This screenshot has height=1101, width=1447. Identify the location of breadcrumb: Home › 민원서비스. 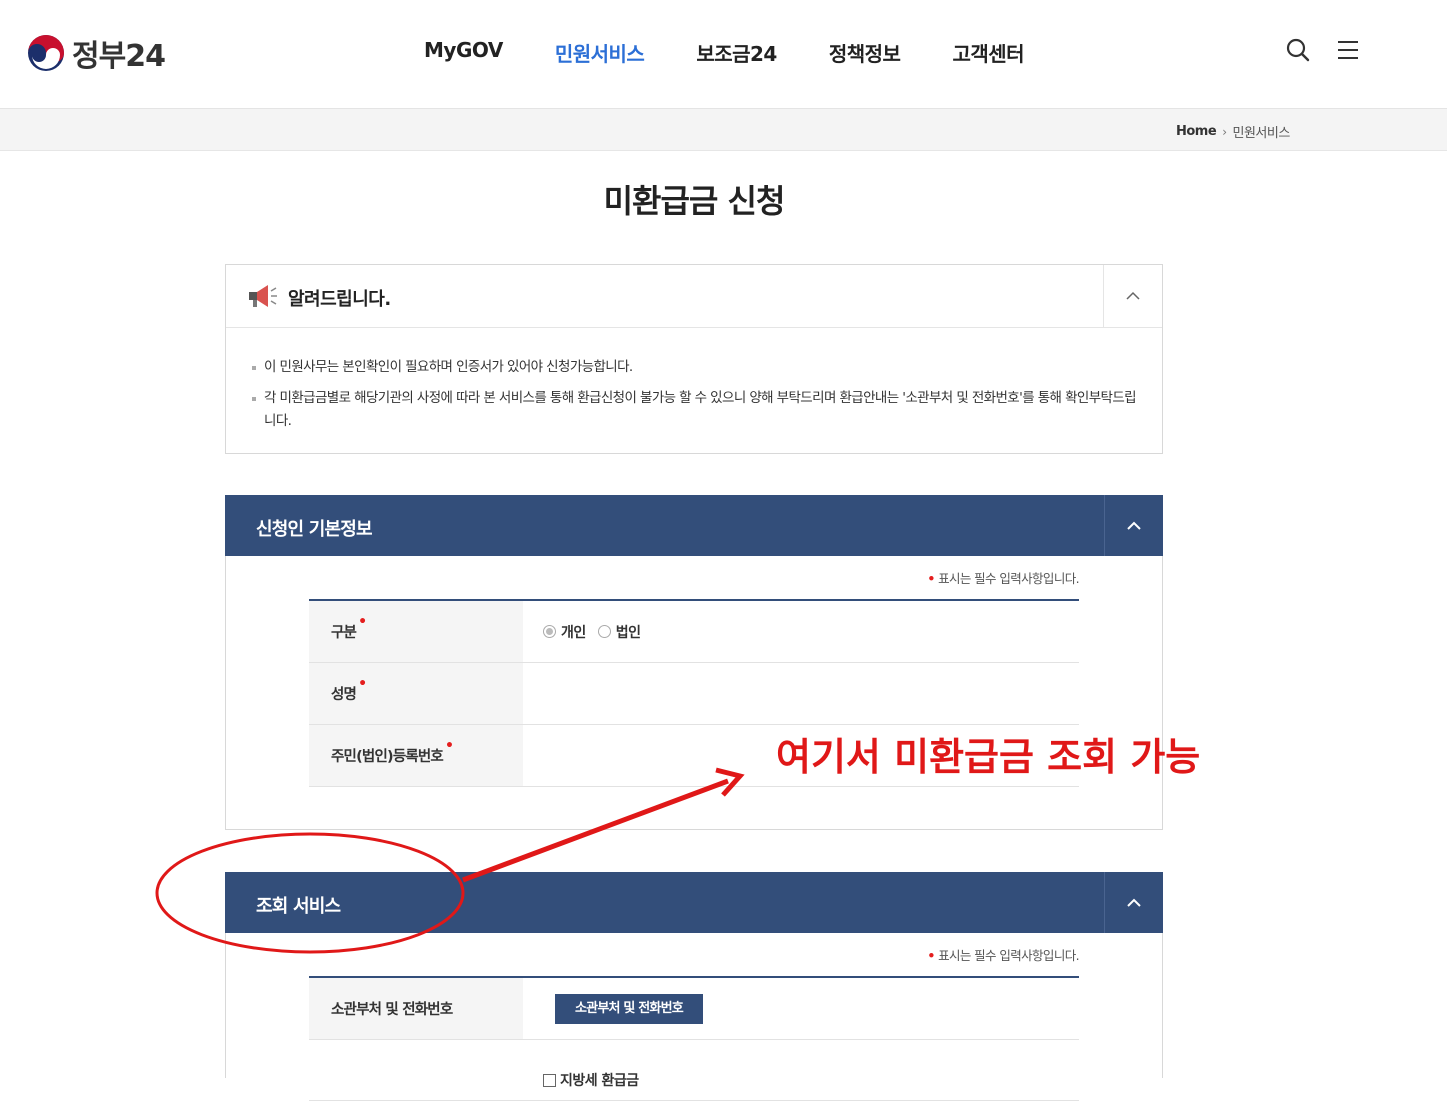
(1233, 131).